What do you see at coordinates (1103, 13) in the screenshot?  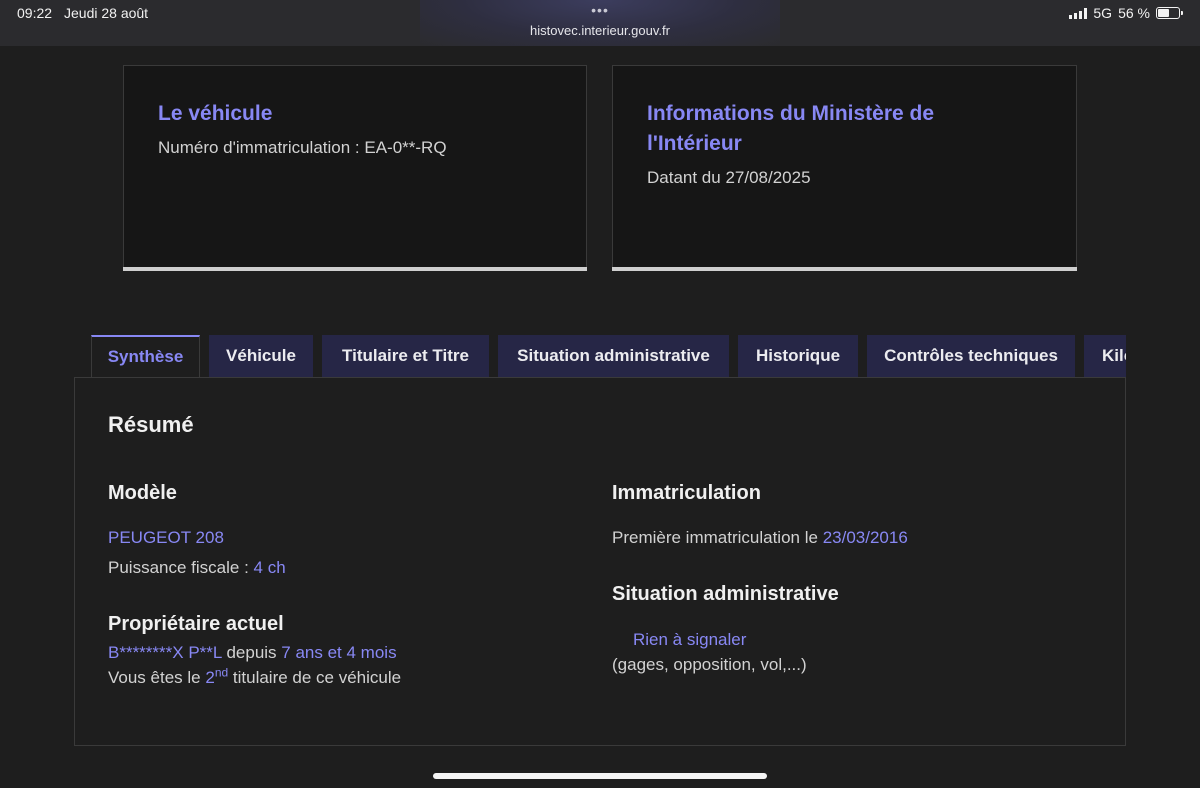 I see `network-label: 5G` at bounding box center [1103, 13].